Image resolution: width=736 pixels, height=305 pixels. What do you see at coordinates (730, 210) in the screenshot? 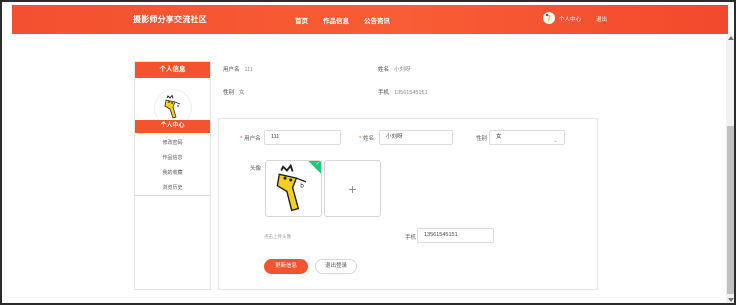
I see `scrollbar-thumb` at bounding box center [730, 210].